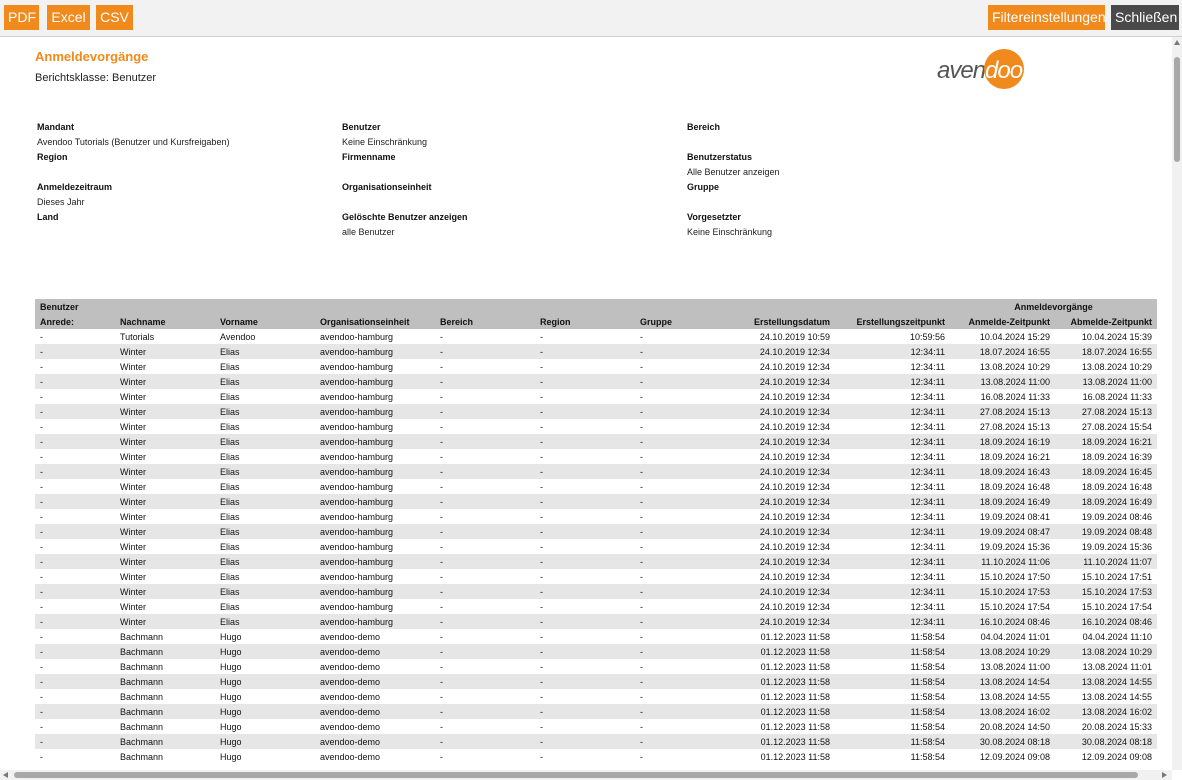  Describe the element at coordinates (1164, 775) in the screenshot. I see `scroll-right-arrow-icon` at that location.